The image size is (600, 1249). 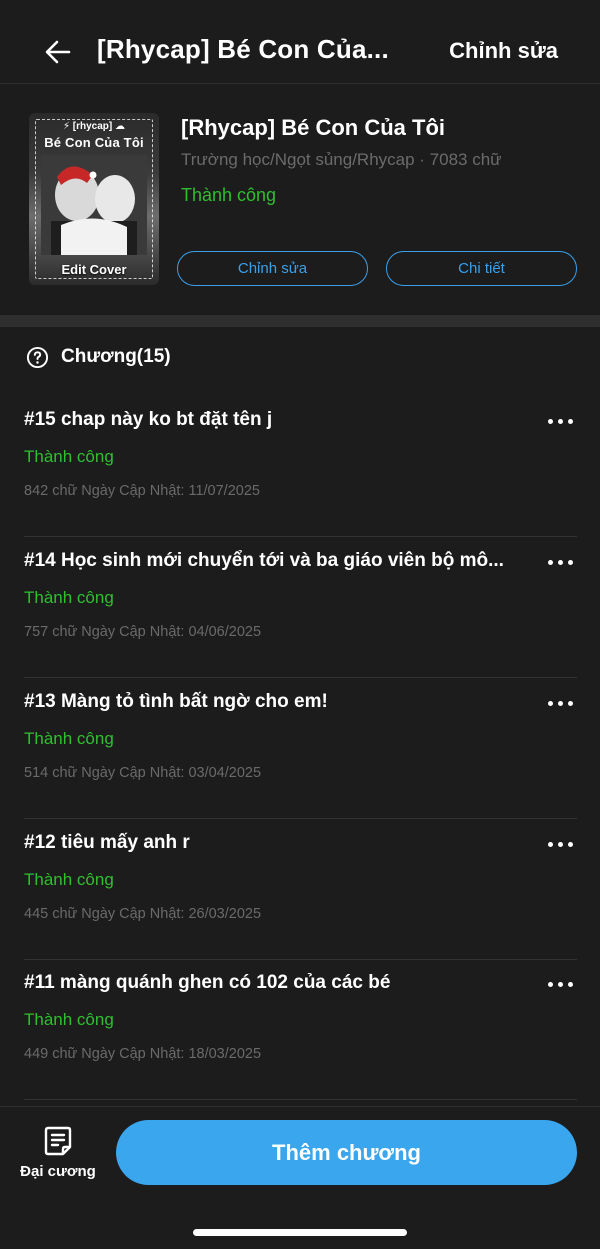 What do you see at coordinates (143, 914) in the screenshot?
I see `chapter-meta: 445 chữ Ngày Cập Nhật: 26/03/2025` at bounding box center [143, 914].